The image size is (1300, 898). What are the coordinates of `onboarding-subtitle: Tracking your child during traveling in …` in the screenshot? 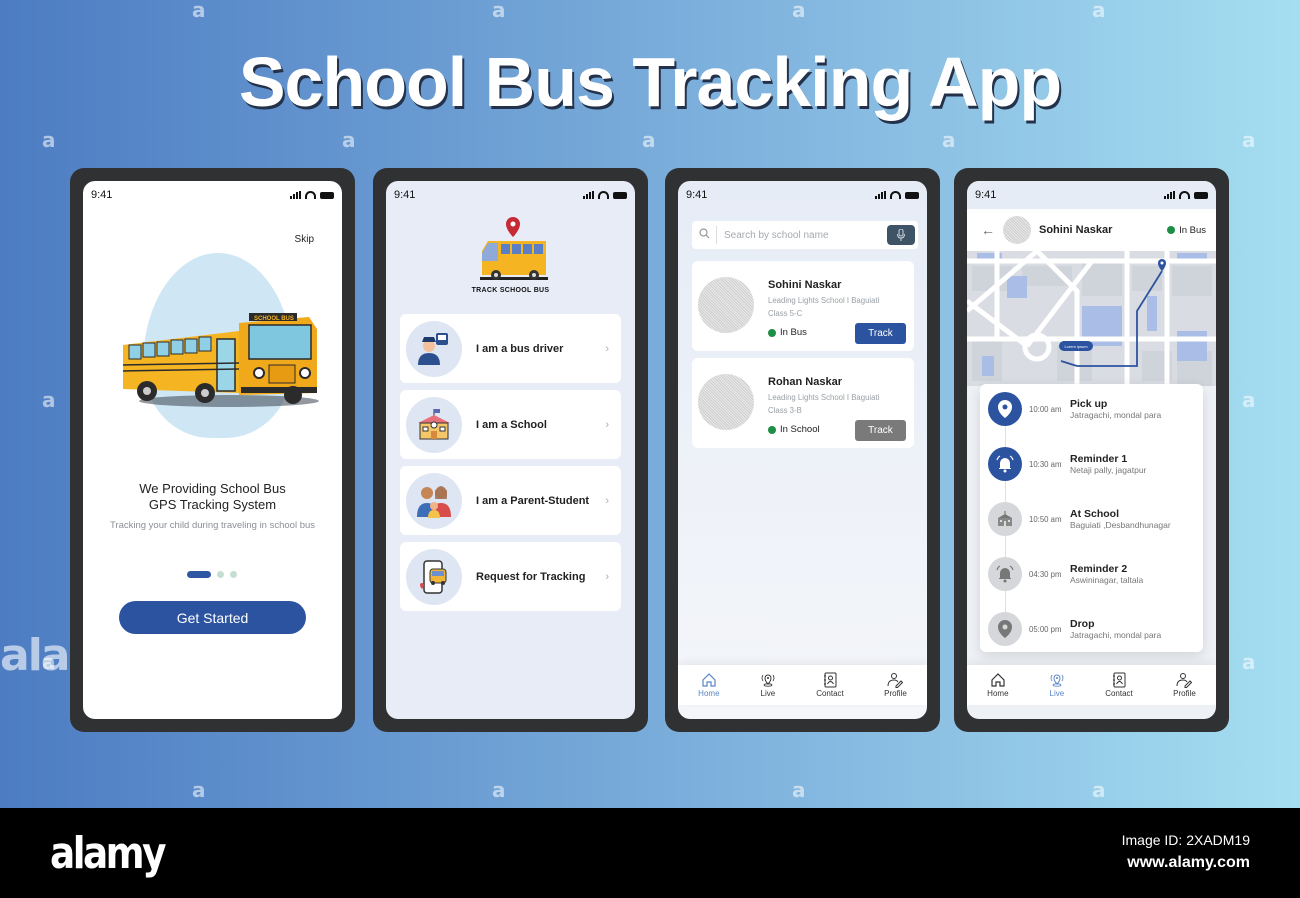 It's located at (212, 525).